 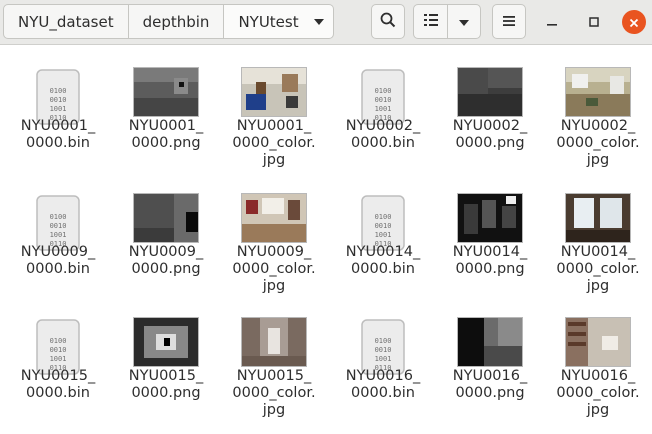 What do you see at coordinates (383, 134) in the screenshot?
I see `file-name-label: NYU0002_ 0000.bin` at bounding box center [383, 134].